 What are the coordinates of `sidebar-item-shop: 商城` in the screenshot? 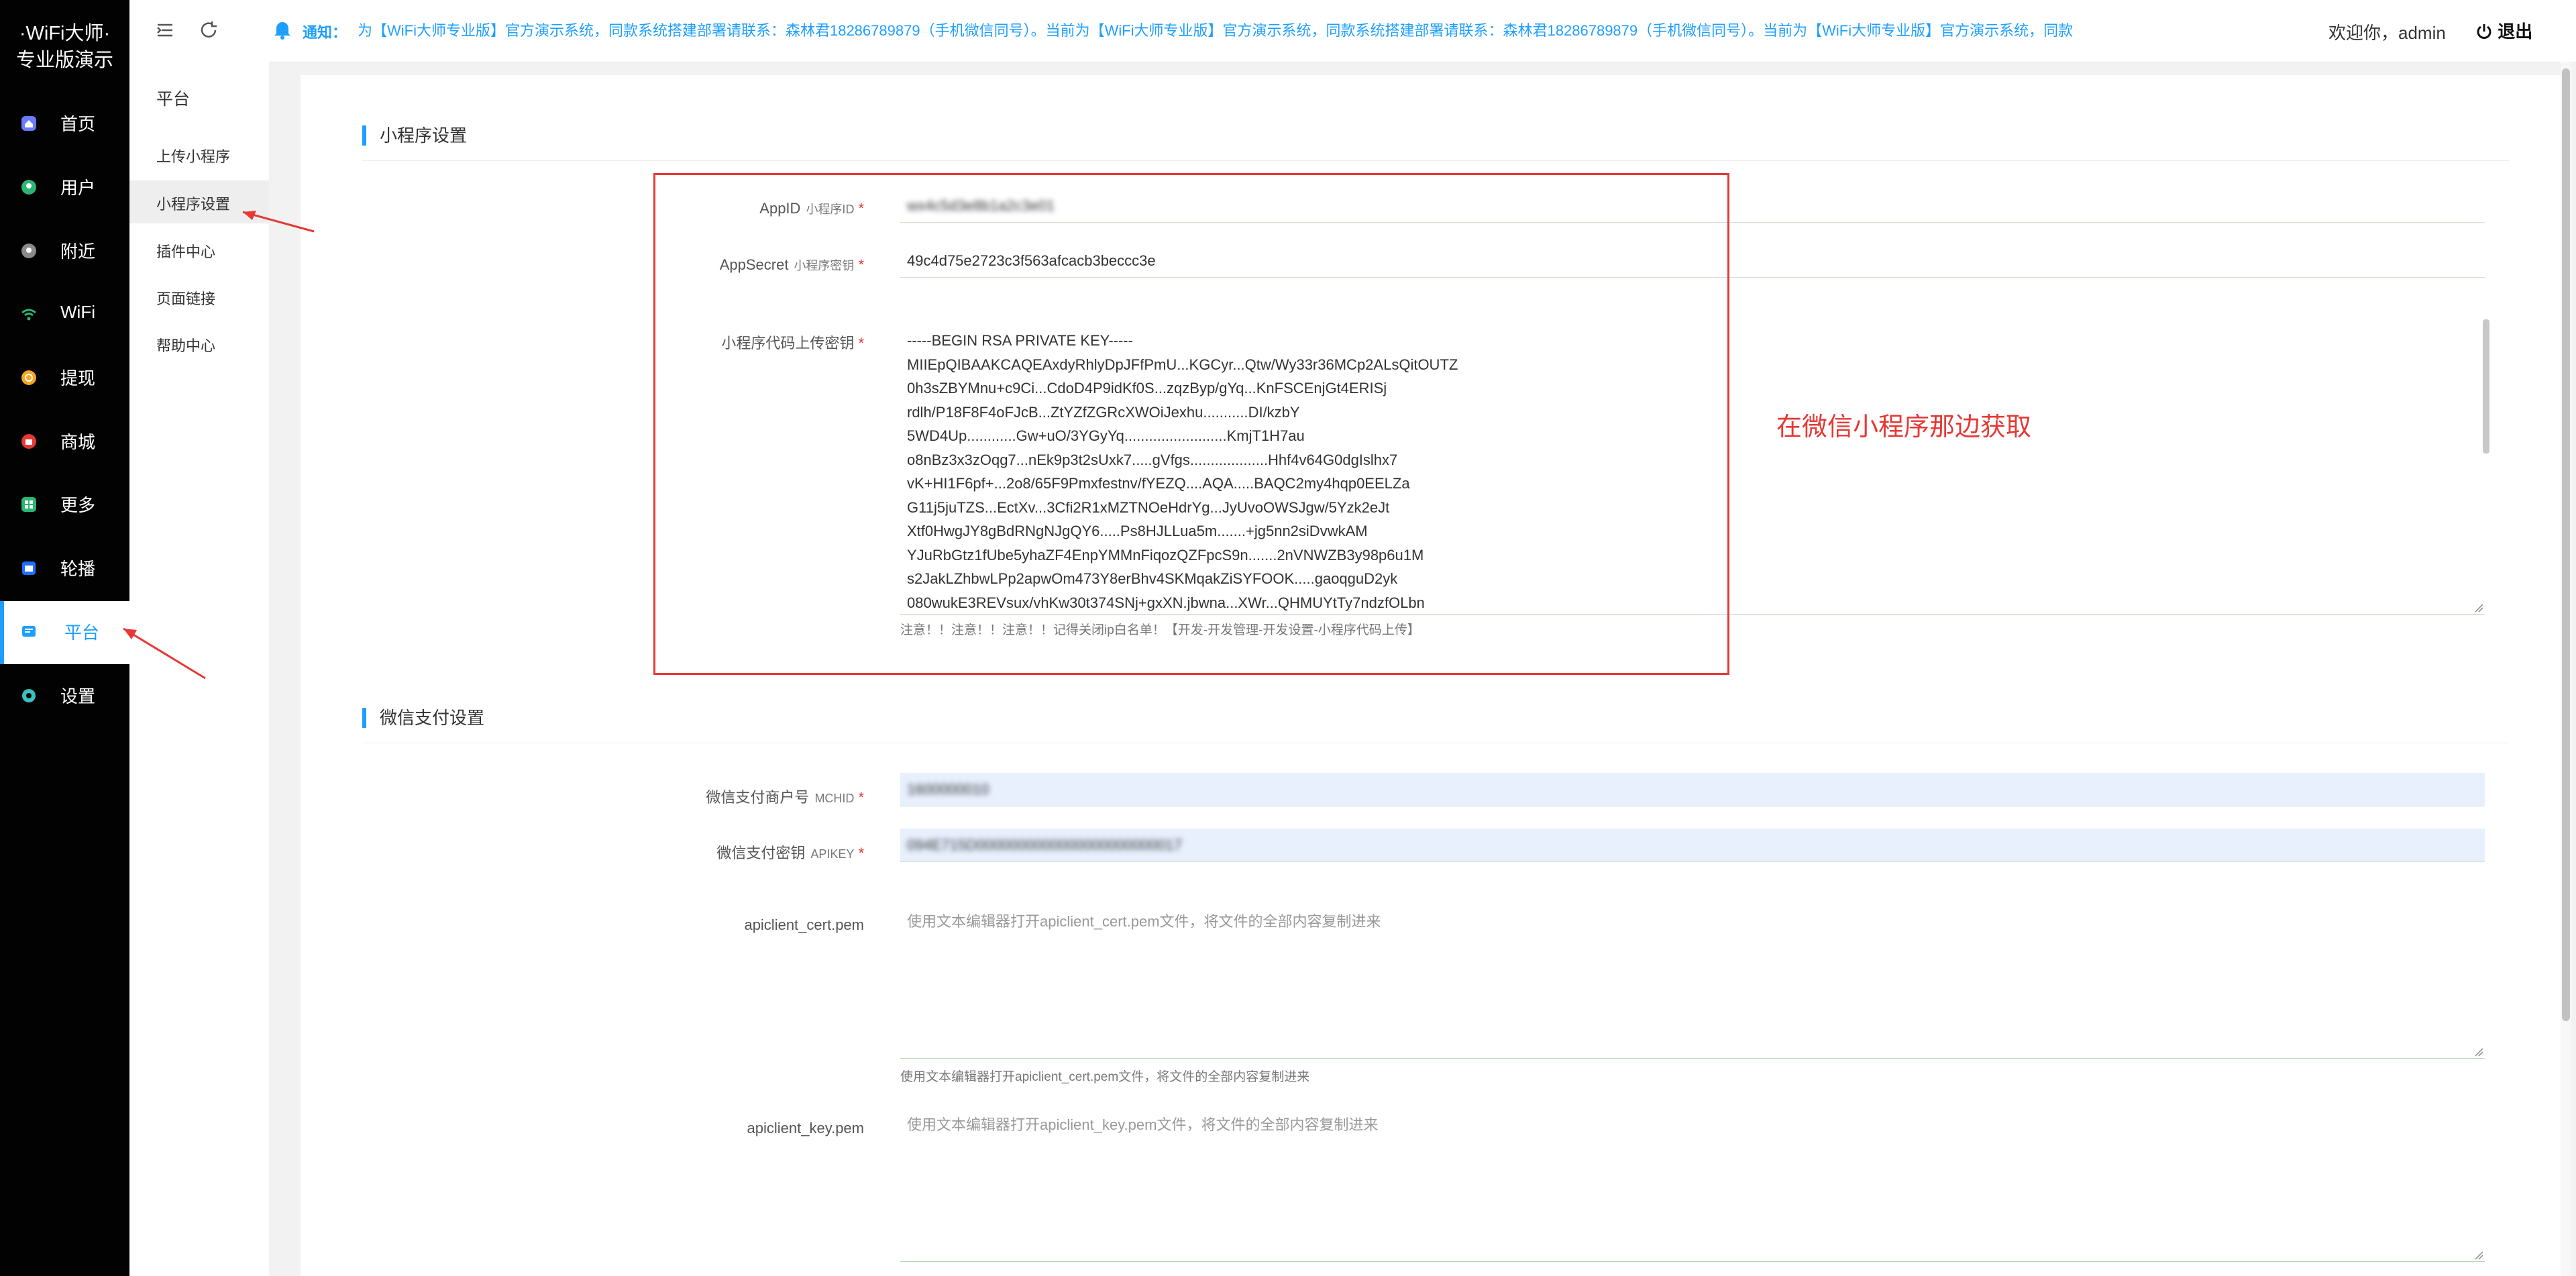 It's located at (64, 443).